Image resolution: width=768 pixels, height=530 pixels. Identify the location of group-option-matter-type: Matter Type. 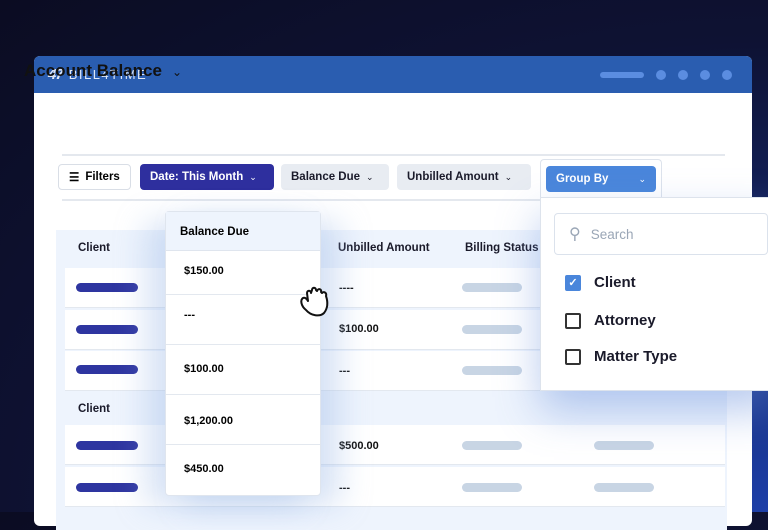
(621, 356).